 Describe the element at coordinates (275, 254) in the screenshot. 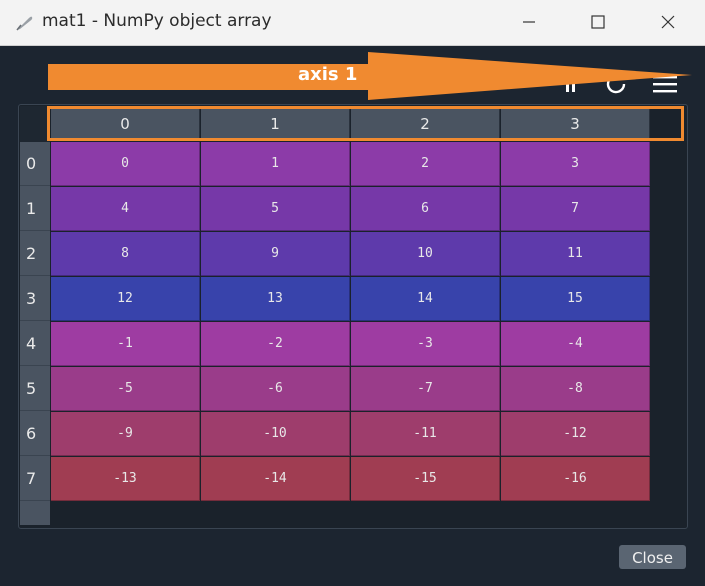

I see `table-cell: 9` at that location.